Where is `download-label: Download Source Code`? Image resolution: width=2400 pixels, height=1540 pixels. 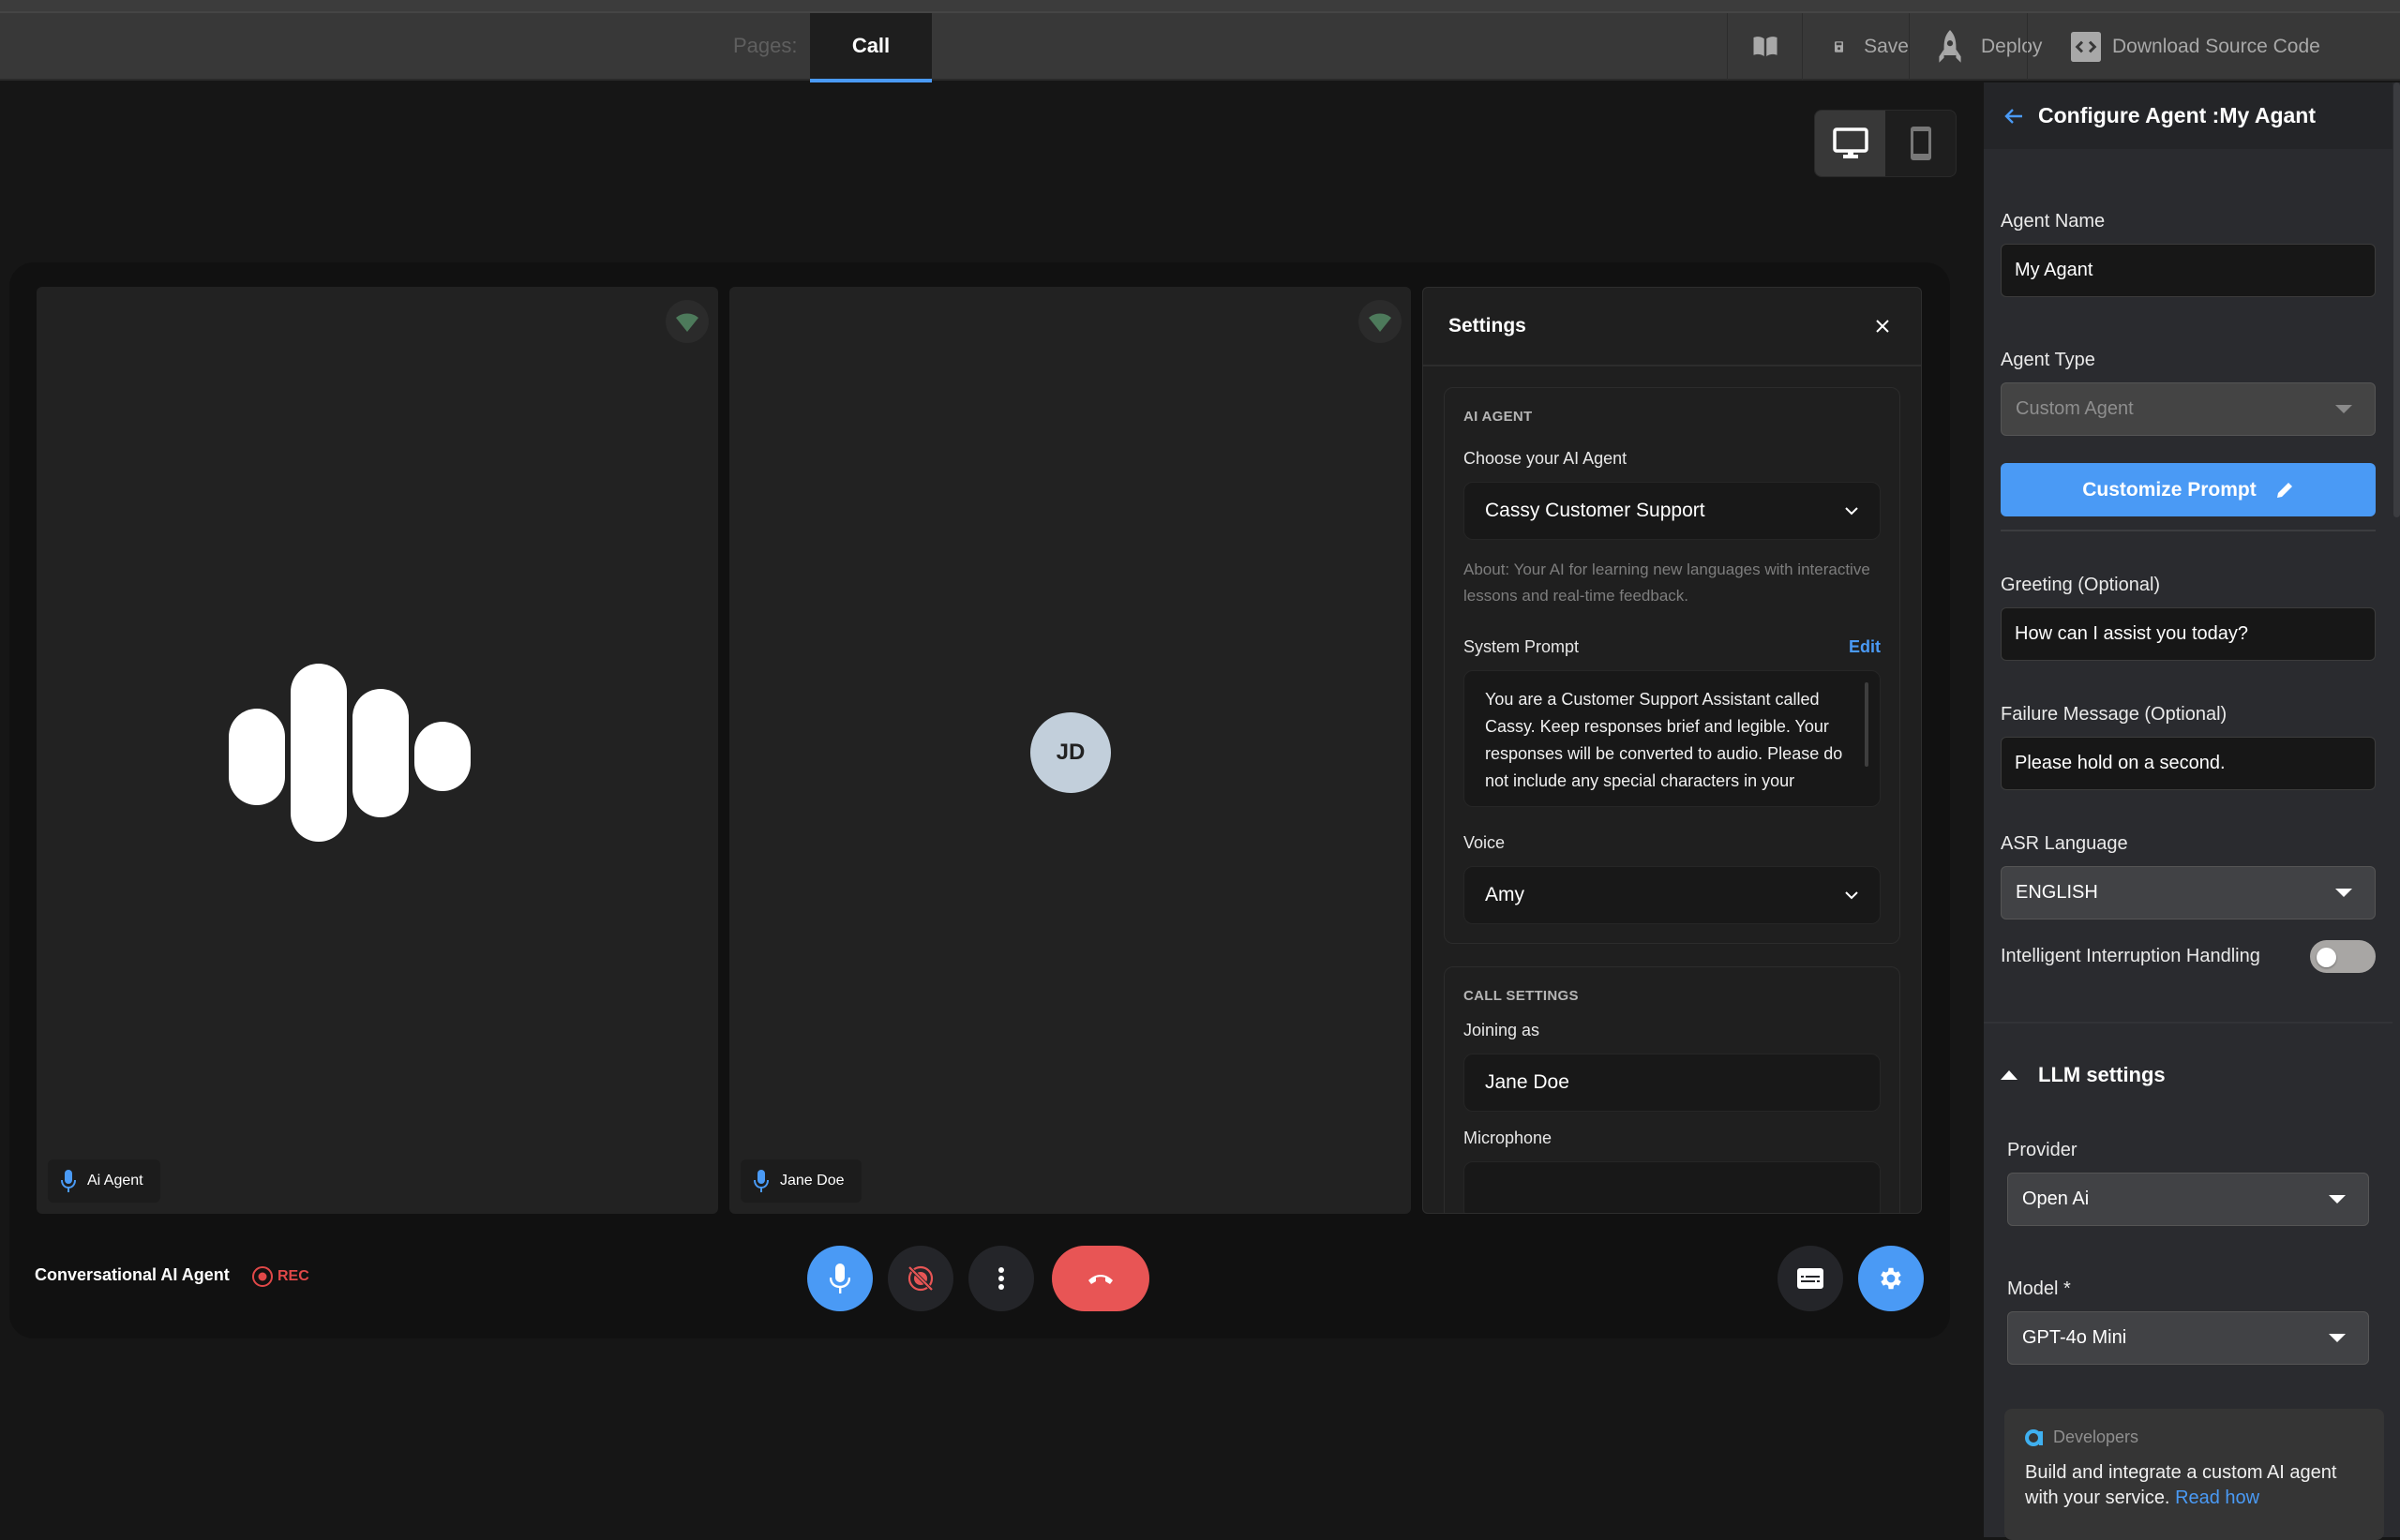
download-label: Download Source Code is located at coordinates (2216, 46).